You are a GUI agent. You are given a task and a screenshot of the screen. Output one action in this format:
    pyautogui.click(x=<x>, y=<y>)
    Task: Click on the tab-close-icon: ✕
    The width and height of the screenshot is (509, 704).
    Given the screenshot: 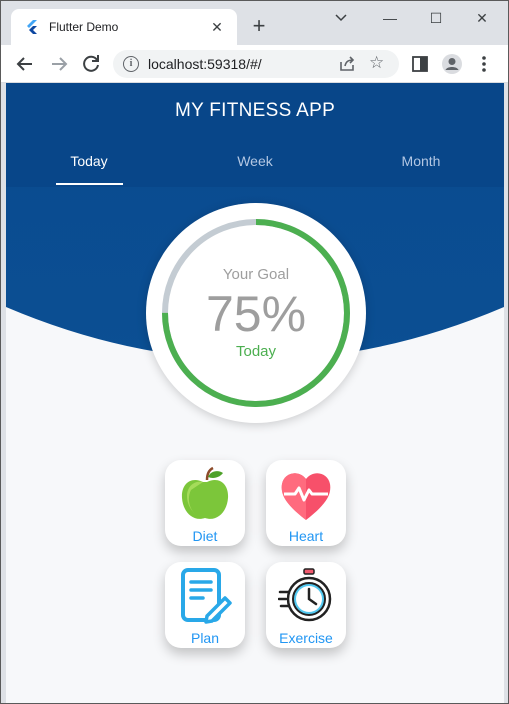 What is the action you would take?
    pyautogui.click(x=217, y=27)
    